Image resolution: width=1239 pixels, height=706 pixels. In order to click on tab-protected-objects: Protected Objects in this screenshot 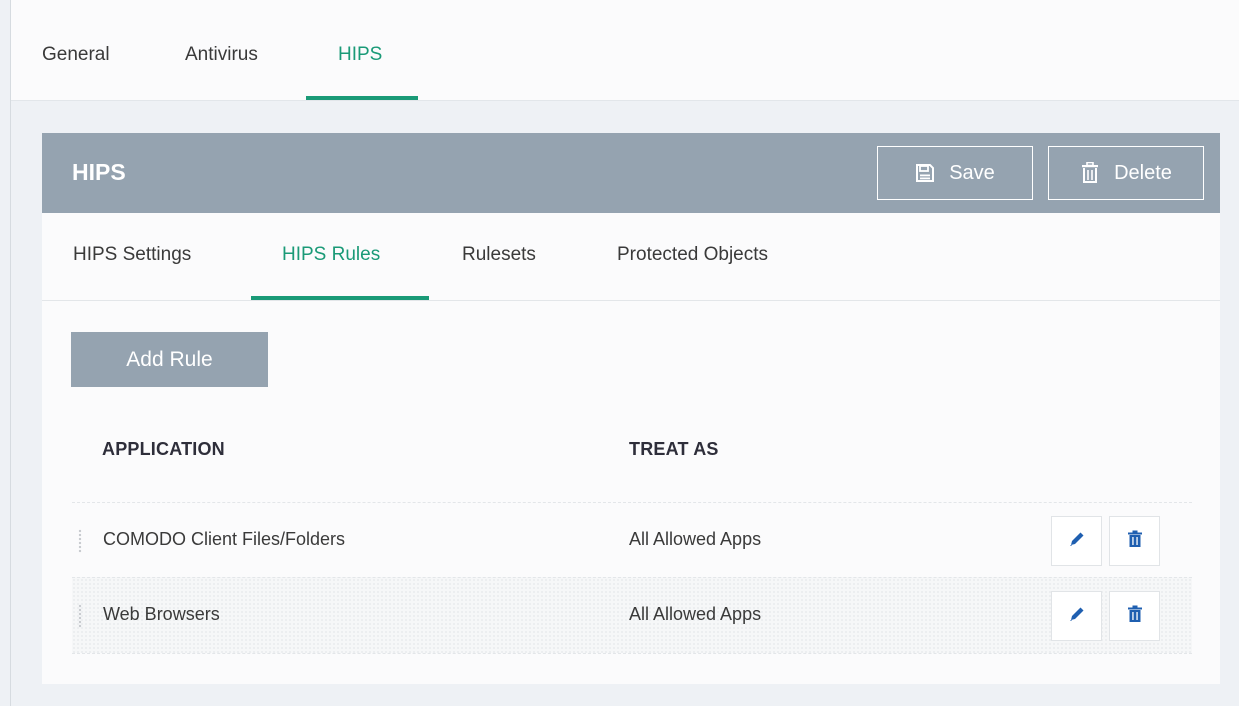, I will do `click(692, 255)`.